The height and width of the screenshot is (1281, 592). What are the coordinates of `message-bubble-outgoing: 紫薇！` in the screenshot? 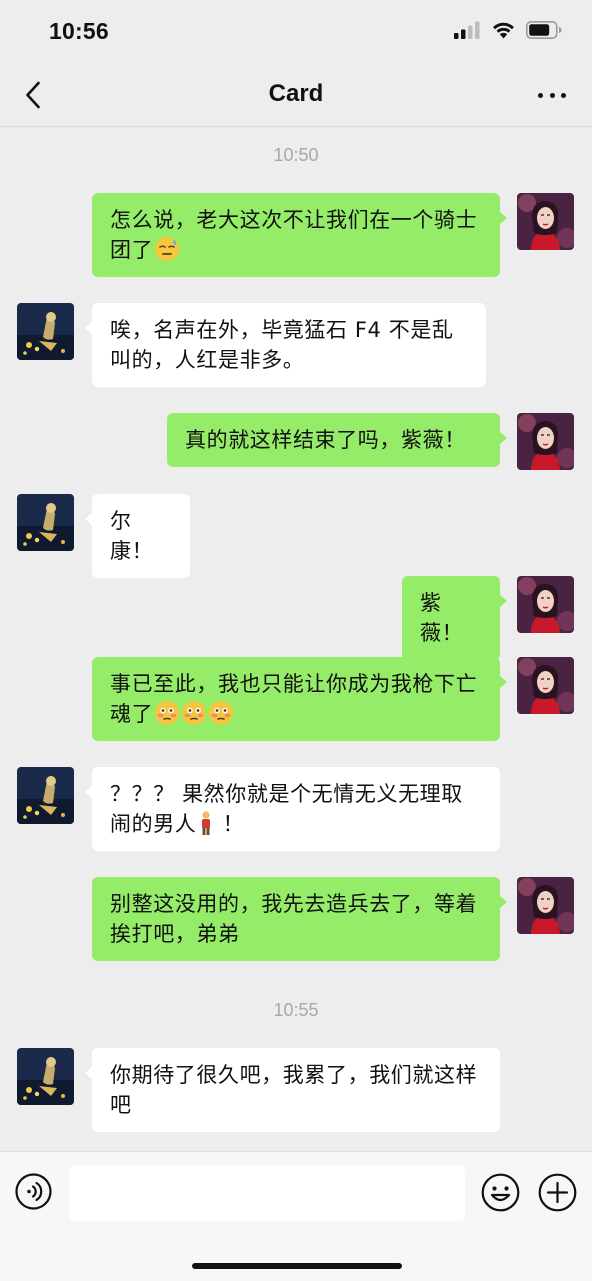 It's located at (454, 618).